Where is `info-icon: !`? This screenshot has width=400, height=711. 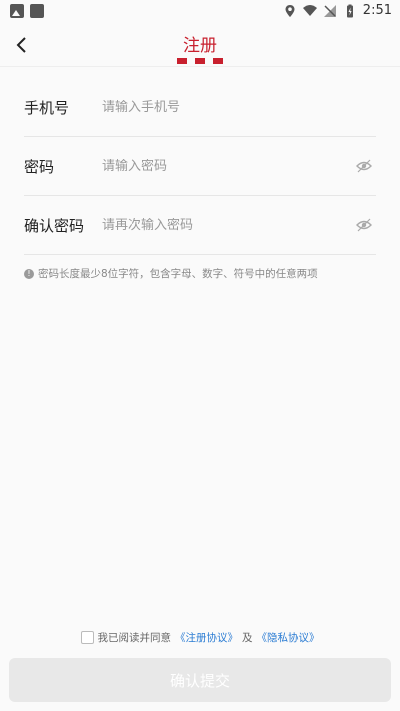
info-icon: ! is located at coordinates (29, 273).